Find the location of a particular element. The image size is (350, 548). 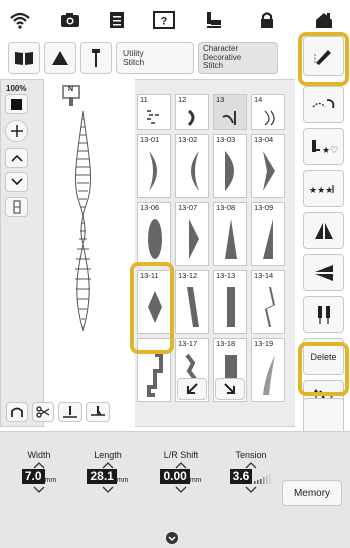

stitch-tile-13-01: 13-01 is located at coordinates (154, 166).